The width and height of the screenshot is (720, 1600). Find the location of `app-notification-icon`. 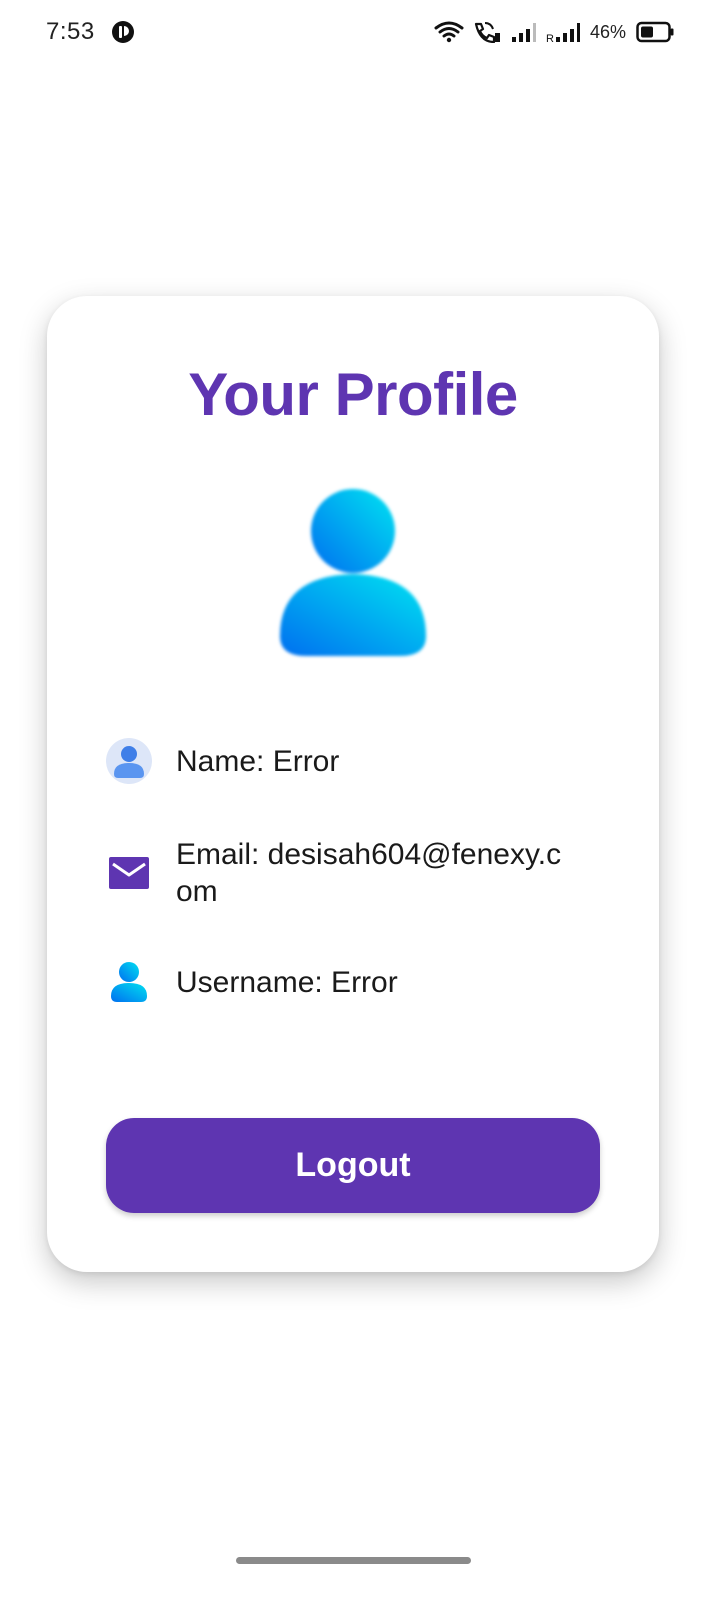

app-notification-icon is located at coordinates (122, 32).